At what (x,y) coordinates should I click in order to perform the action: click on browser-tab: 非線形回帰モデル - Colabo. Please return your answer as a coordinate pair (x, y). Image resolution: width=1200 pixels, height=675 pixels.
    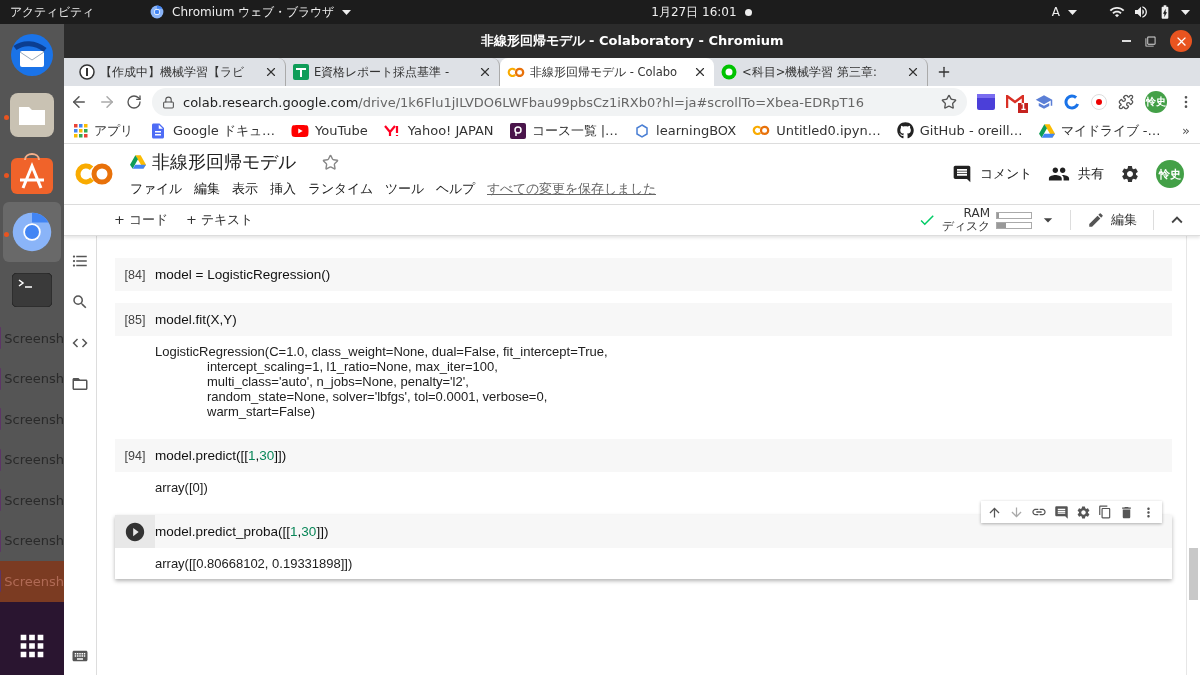
    Looking at the image, I should click on (607, 72).